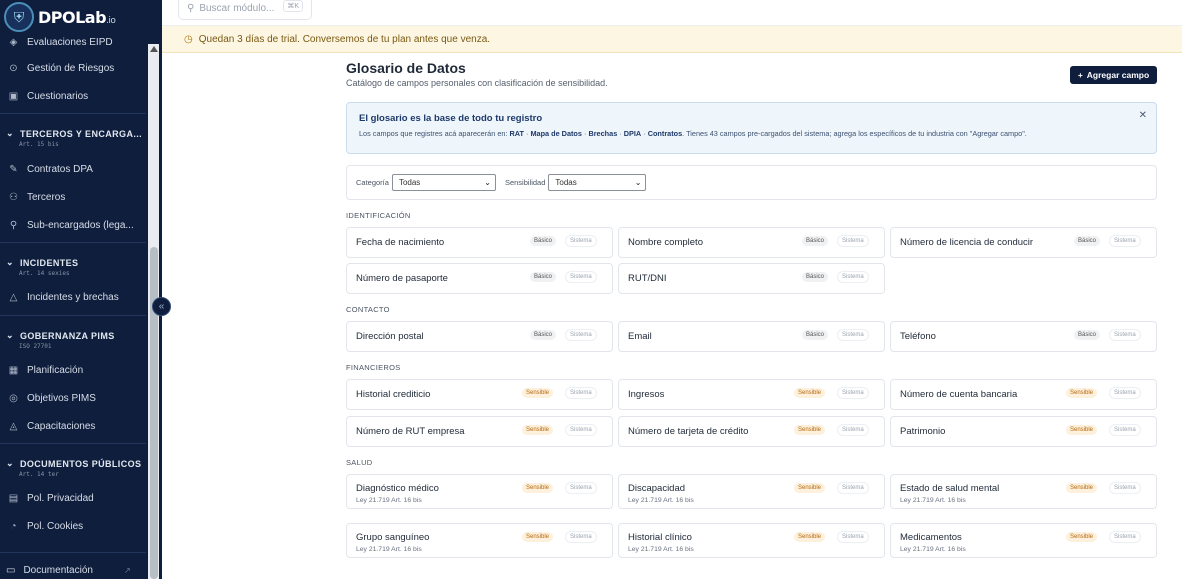 The height and width of the screenshot is (579, 1182). What do you see at coordinates (373, 367) in the screenshot?
I see `category-heading: FINANCIEROS` at bounding box center [373, 367].